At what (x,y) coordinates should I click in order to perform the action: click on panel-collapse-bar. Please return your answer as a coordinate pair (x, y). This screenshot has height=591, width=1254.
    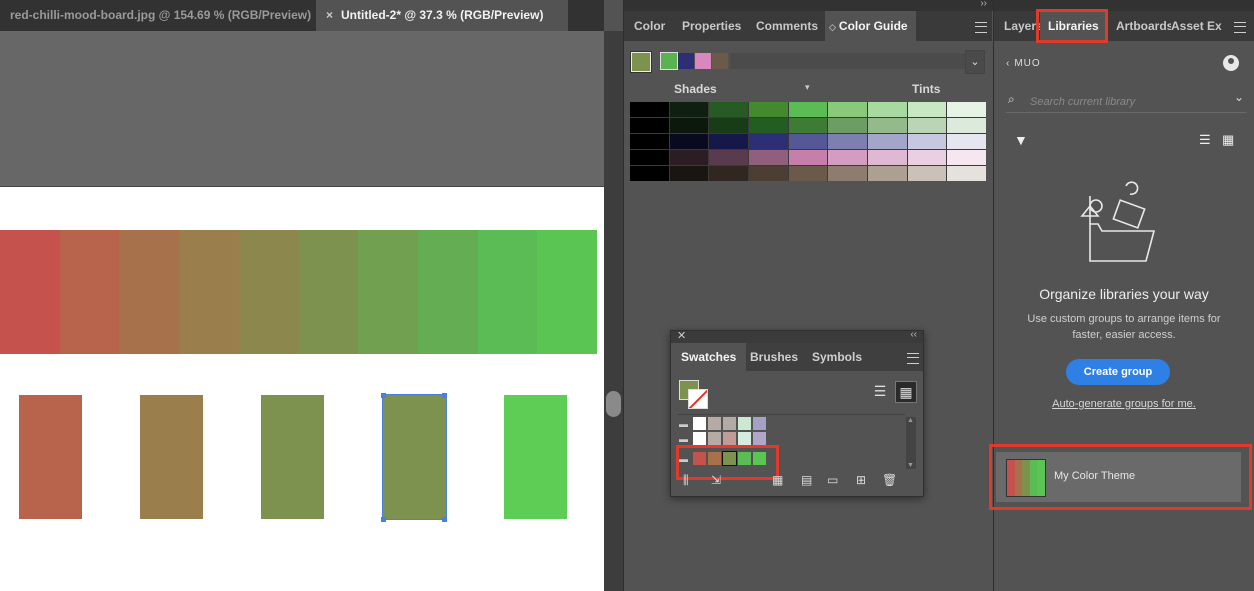
    Looking at the image, I should click on (1124, 5).